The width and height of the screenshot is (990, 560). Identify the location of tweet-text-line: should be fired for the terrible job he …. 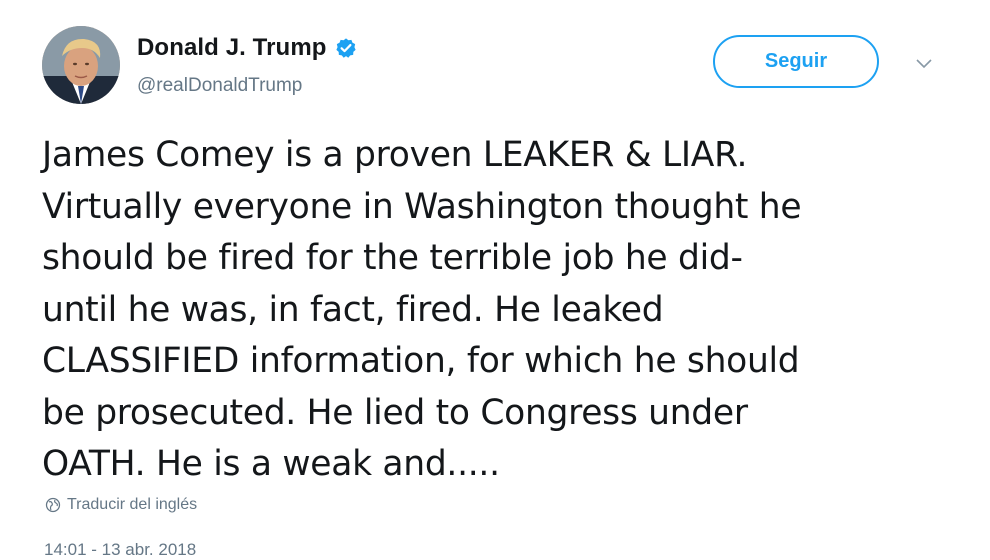
(392, 258).